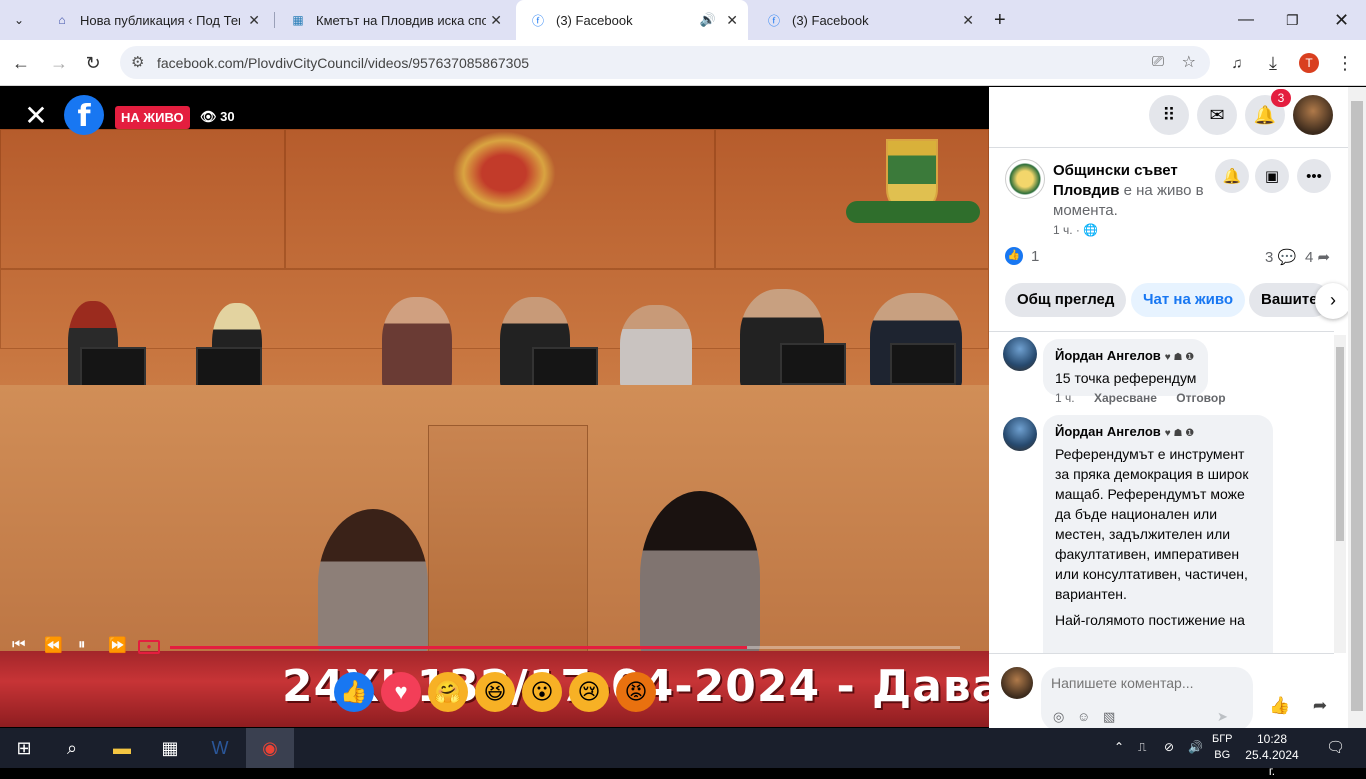 The width and height of the screenshot is (1366, 779). What do you see at coordinates (1237, 63) in the screenshot?
I see `media-control-icon: ♫` at bounding box center [1237, 63].